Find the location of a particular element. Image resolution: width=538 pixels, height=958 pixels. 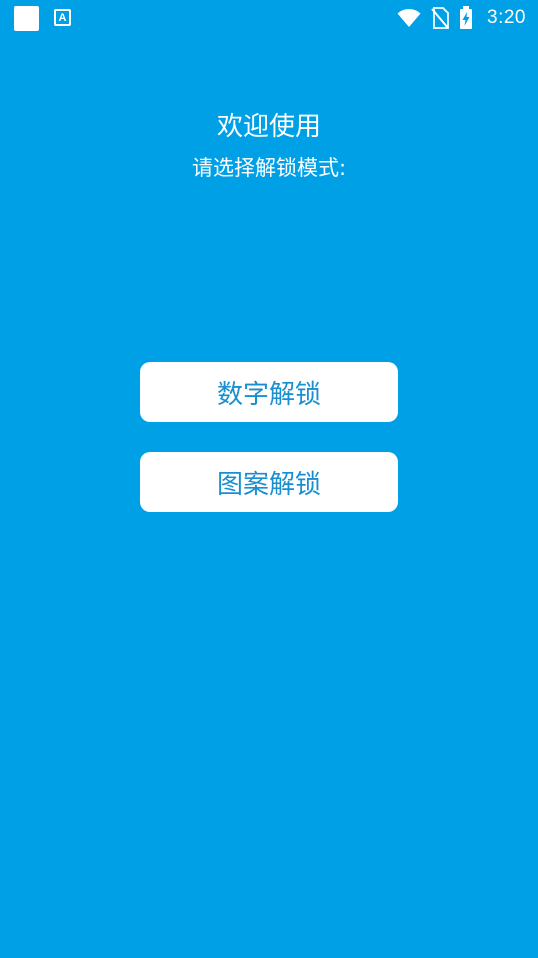

app-a-icon: A is located at coordinates (62, 17).